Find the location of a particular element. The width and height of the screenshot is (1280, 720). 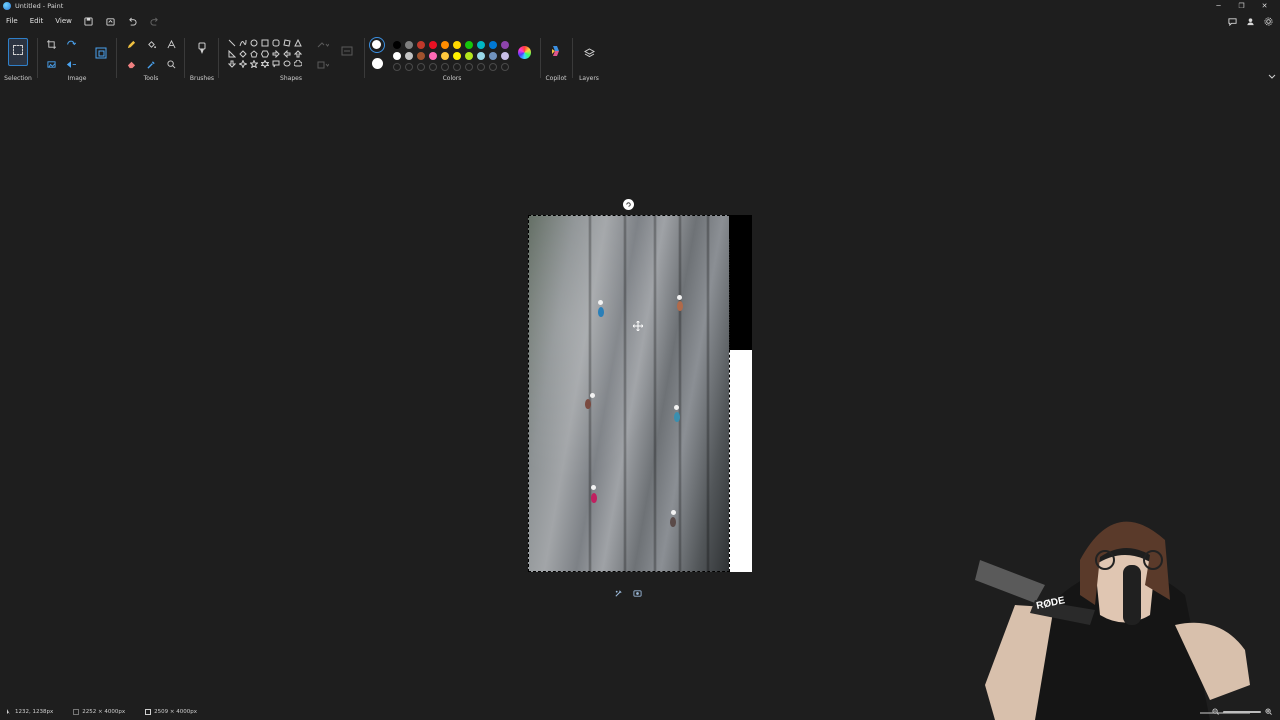

crop-button is located at coordinates (51, 44).